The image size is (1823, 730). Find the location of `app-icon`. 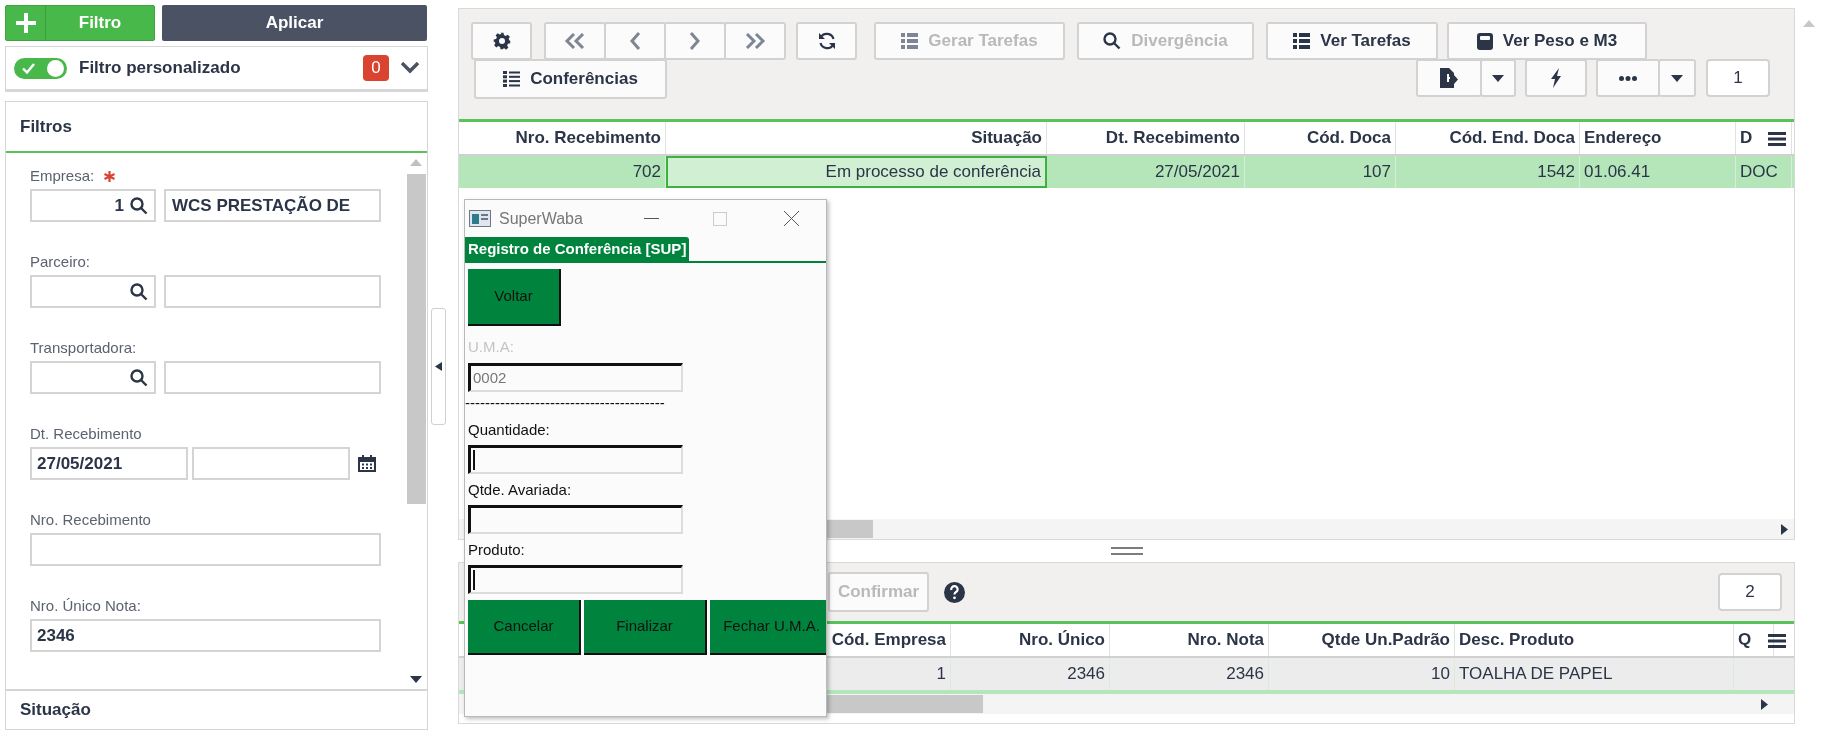

app-icon is located at coordinates (480, 218).